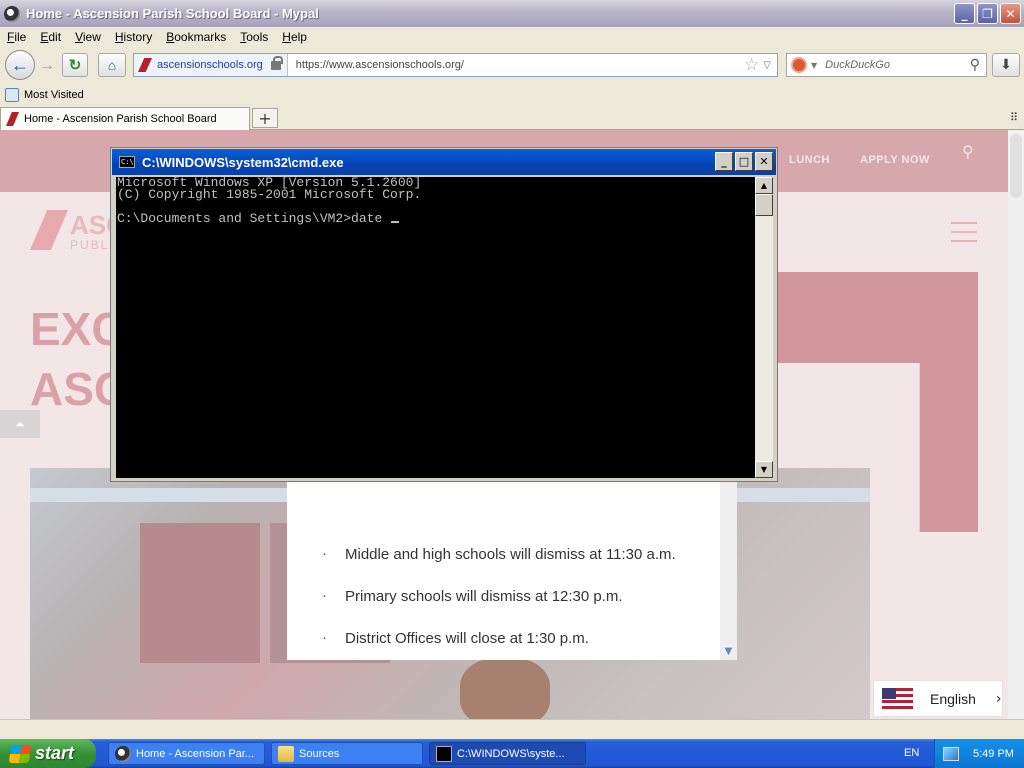 The width and height of the screenshot is (1024, 768). I want to click on console-icon: C:\, so click(127, 162).